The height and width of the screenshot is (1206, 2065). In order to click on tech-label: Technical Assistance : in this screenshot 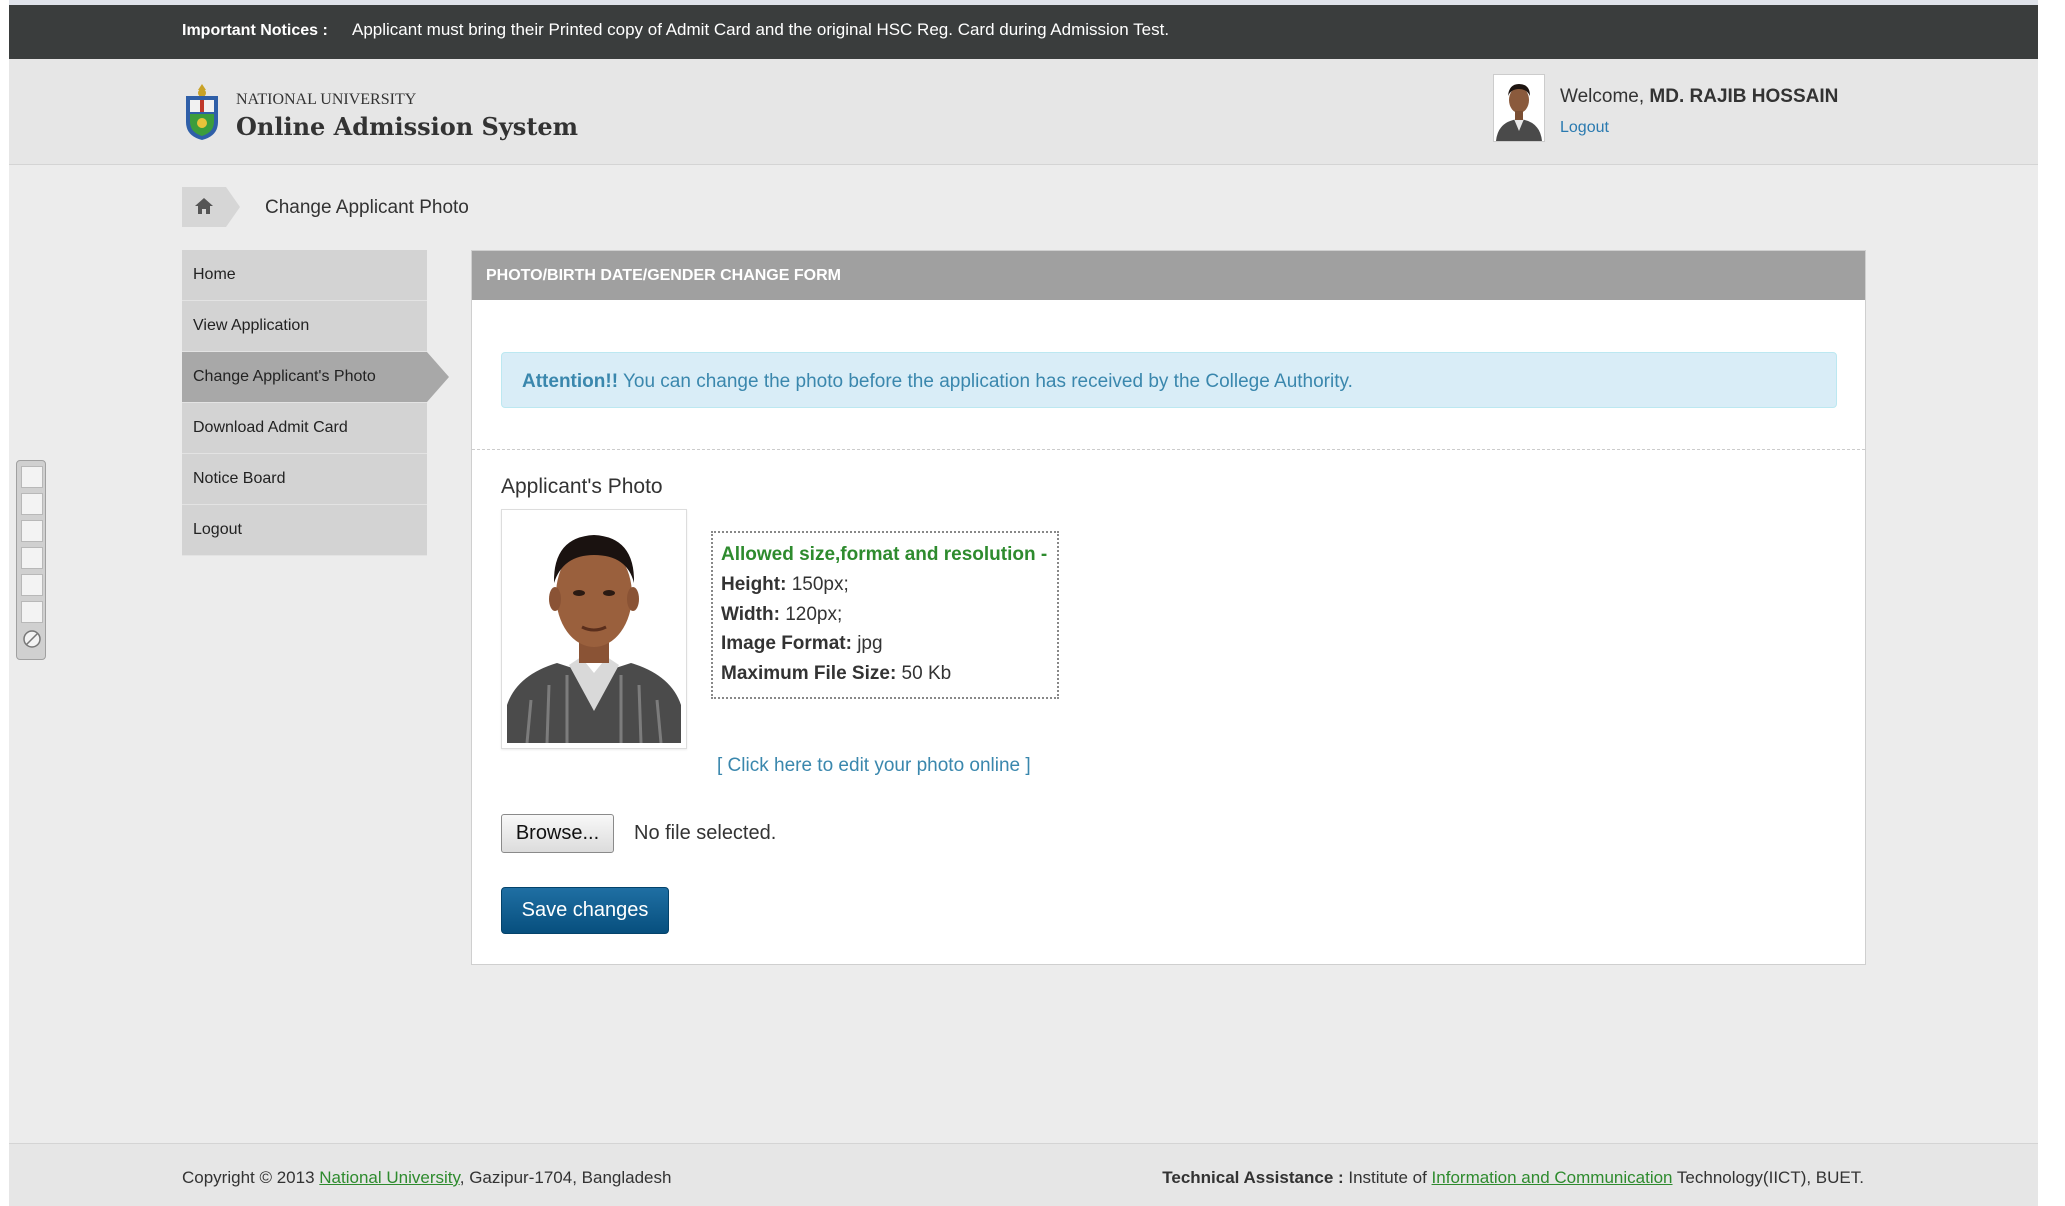, I will do `click(1253, 1177)`.